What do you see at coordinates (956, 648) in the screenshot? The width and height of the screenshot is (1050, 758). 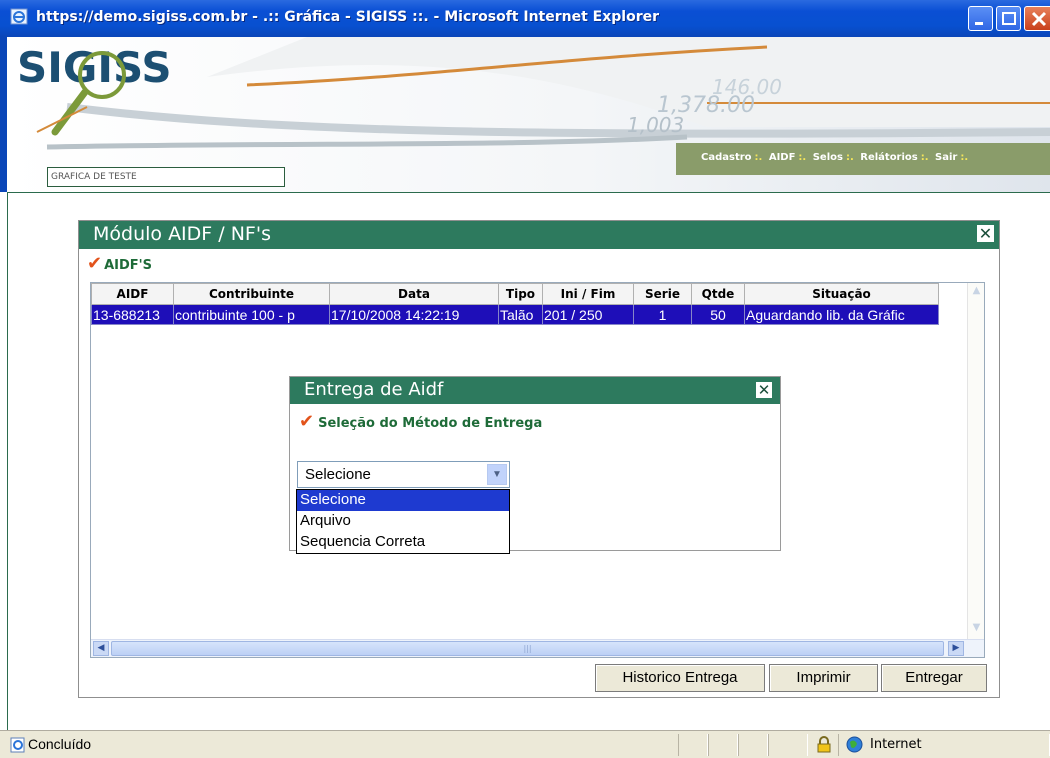 I see `scroll-right-icon: ▶` at bounding box center [956, 648].